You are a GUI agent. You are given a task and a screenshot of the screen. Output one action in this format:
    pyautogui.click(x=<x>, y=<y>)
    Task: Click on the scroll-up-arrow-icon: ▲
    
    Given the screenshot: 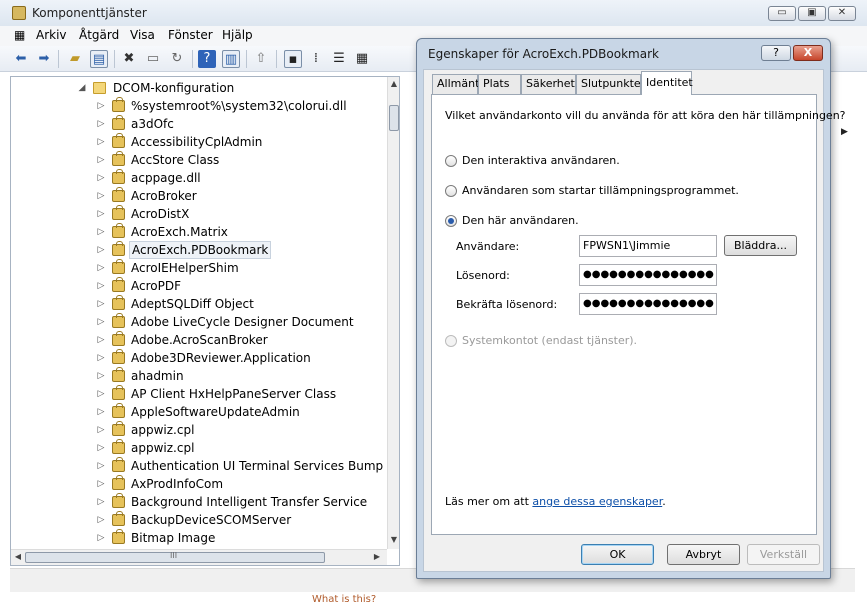 What is the action you would take?
    pyautogui.click(x=393, y=83)
    